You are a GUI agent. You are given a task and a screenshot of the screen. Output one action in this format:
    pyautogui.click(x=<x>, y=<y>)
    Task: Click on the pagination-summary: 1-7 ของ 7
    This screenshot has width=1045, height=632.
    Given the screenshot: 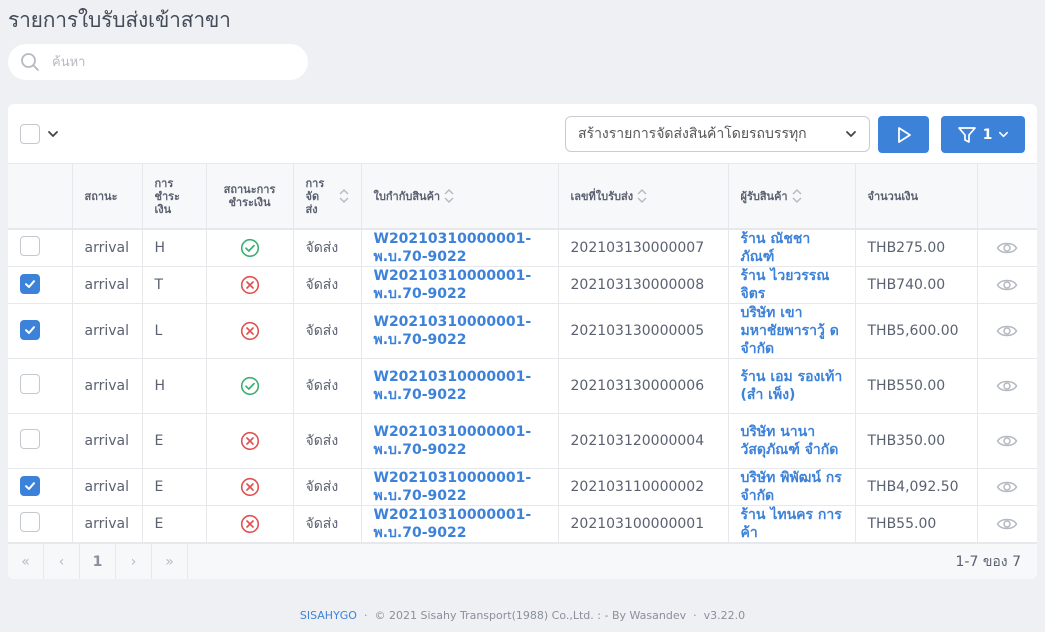 What is the action you would take?
    pyautogui.click(x=988, y=561)
    